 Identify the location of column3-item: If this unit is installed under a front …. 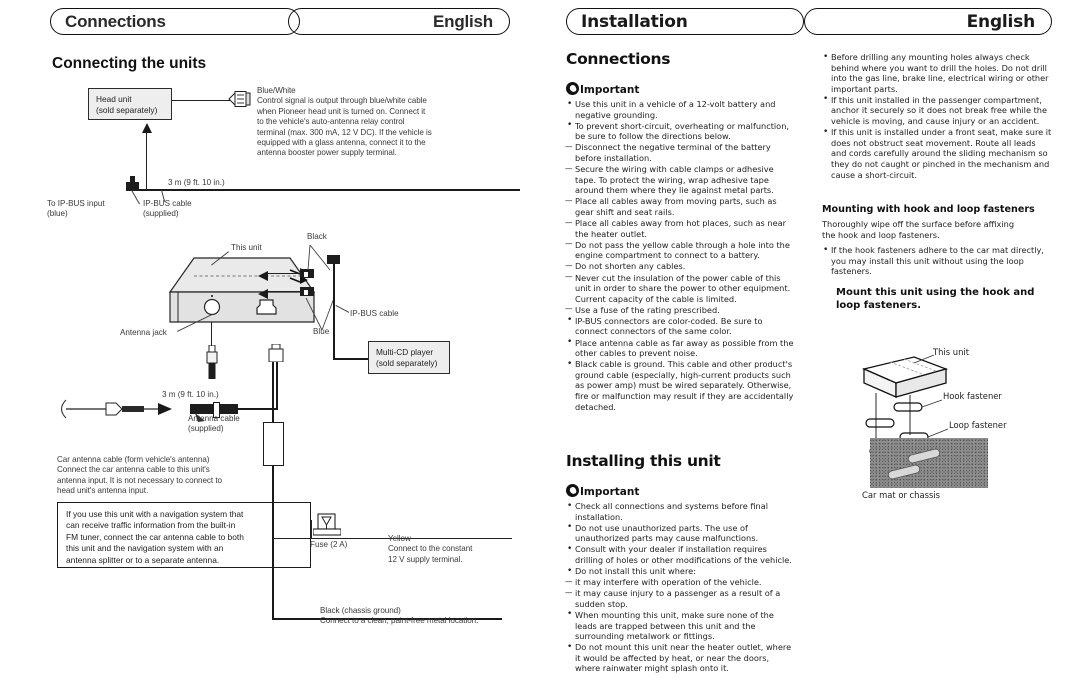
(937, 153).